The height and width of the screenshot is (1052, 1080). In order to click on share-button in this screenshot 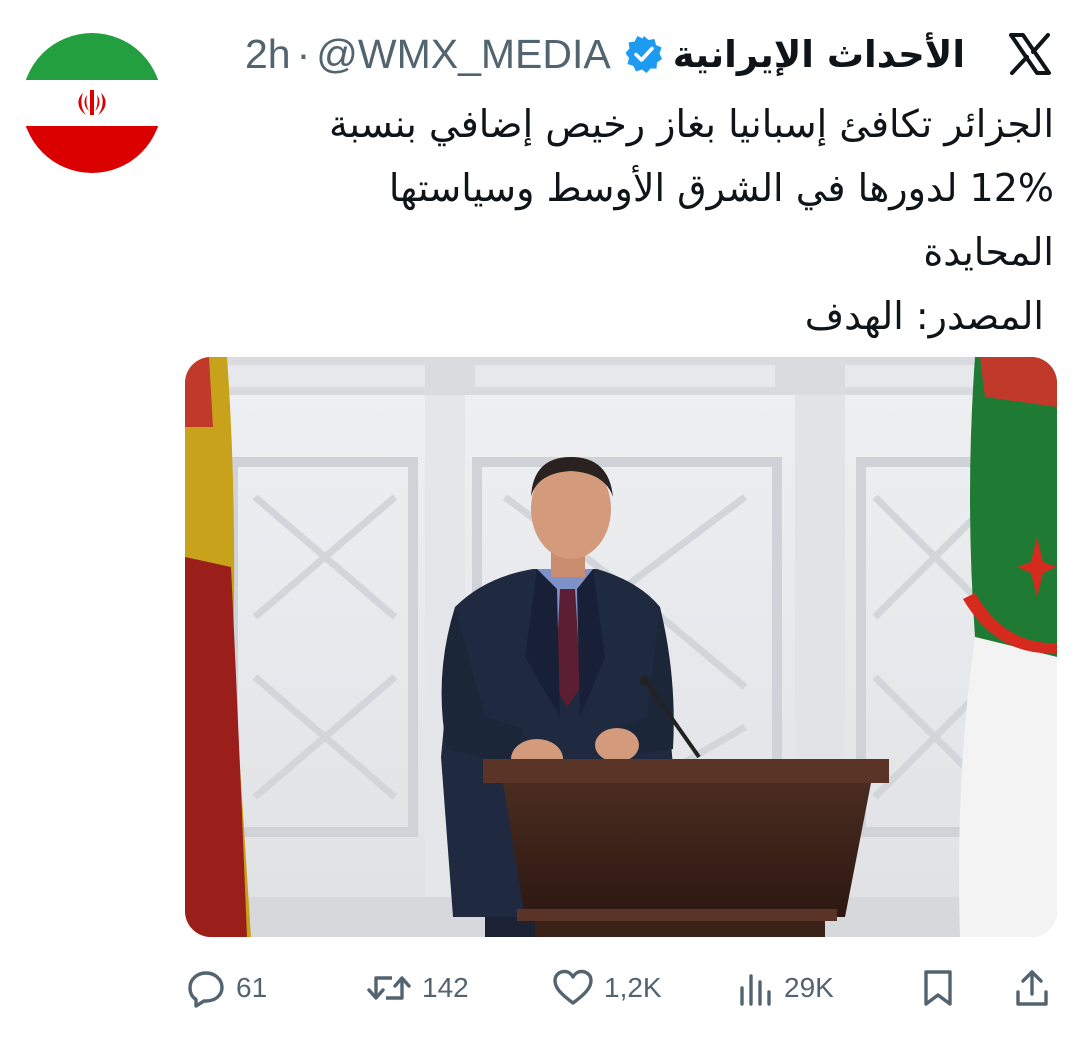, I will do `click(1032, 988)`.